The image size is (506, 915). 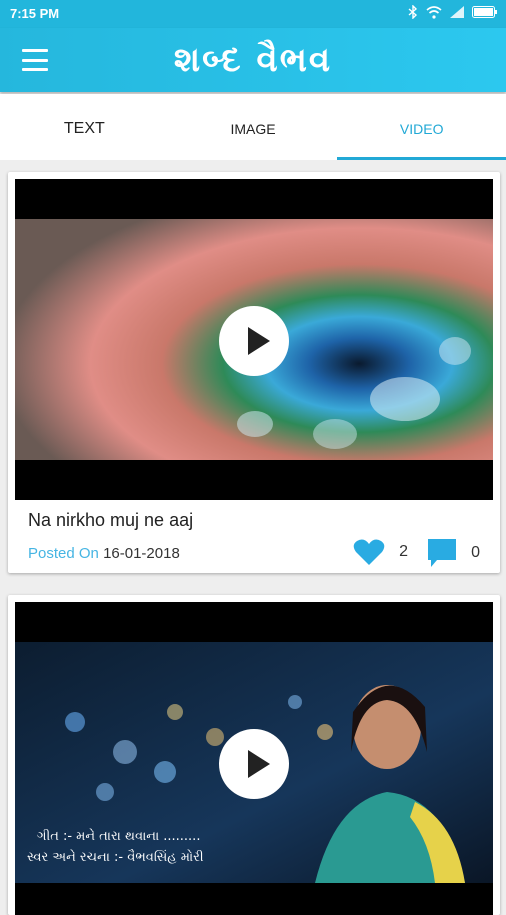 What do you see at coordinates (84, 127) in the screenshot?
I see `tab-text: TEXT` at bounding box center [84, 127].